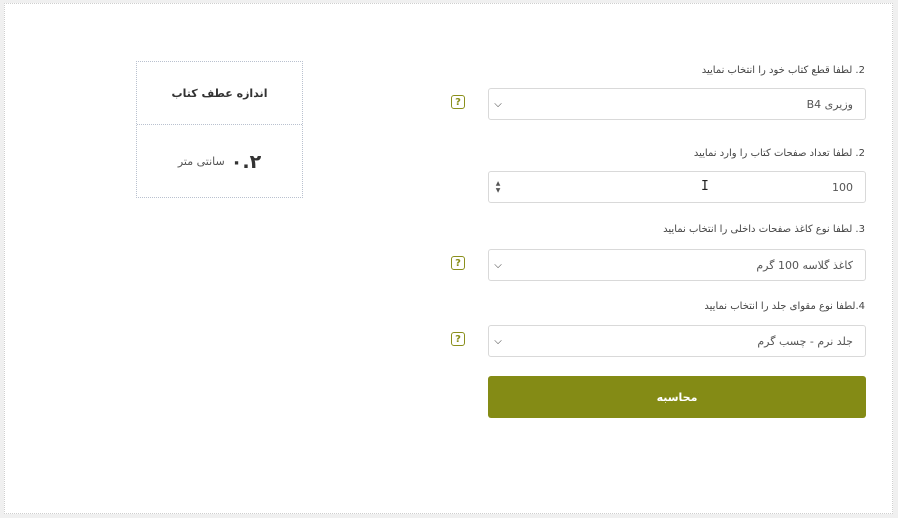  I want to click on book-size-select: ⌵ وزیری B4, so click(677, 104).